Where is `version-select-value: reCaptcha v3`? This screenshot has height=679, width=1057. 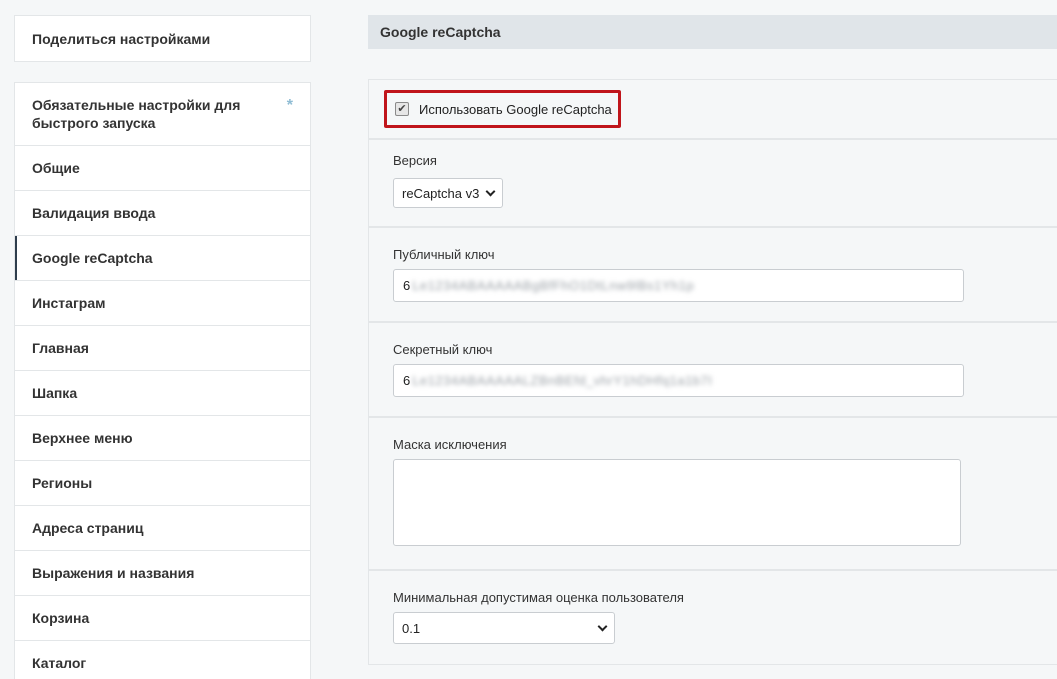 version-select-value: reCaptcha v3 is located at coordinates (441, 193).